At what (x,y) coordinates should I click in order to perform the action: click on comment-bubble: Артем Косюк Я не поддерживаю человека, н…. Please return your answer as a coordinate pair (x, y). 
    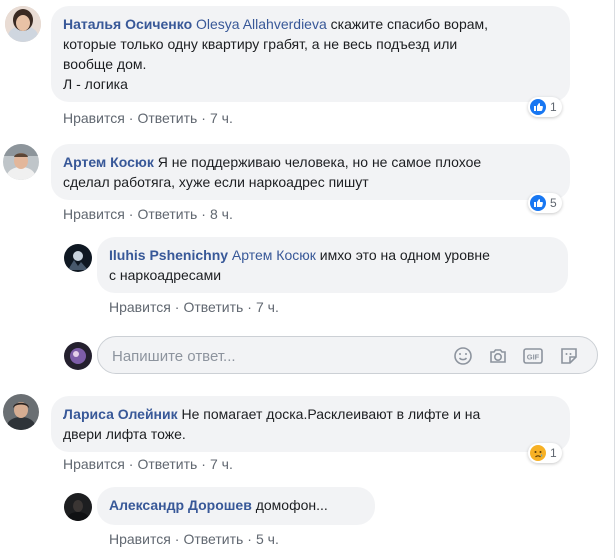
    Looking at the image, I should click on (310, 172).